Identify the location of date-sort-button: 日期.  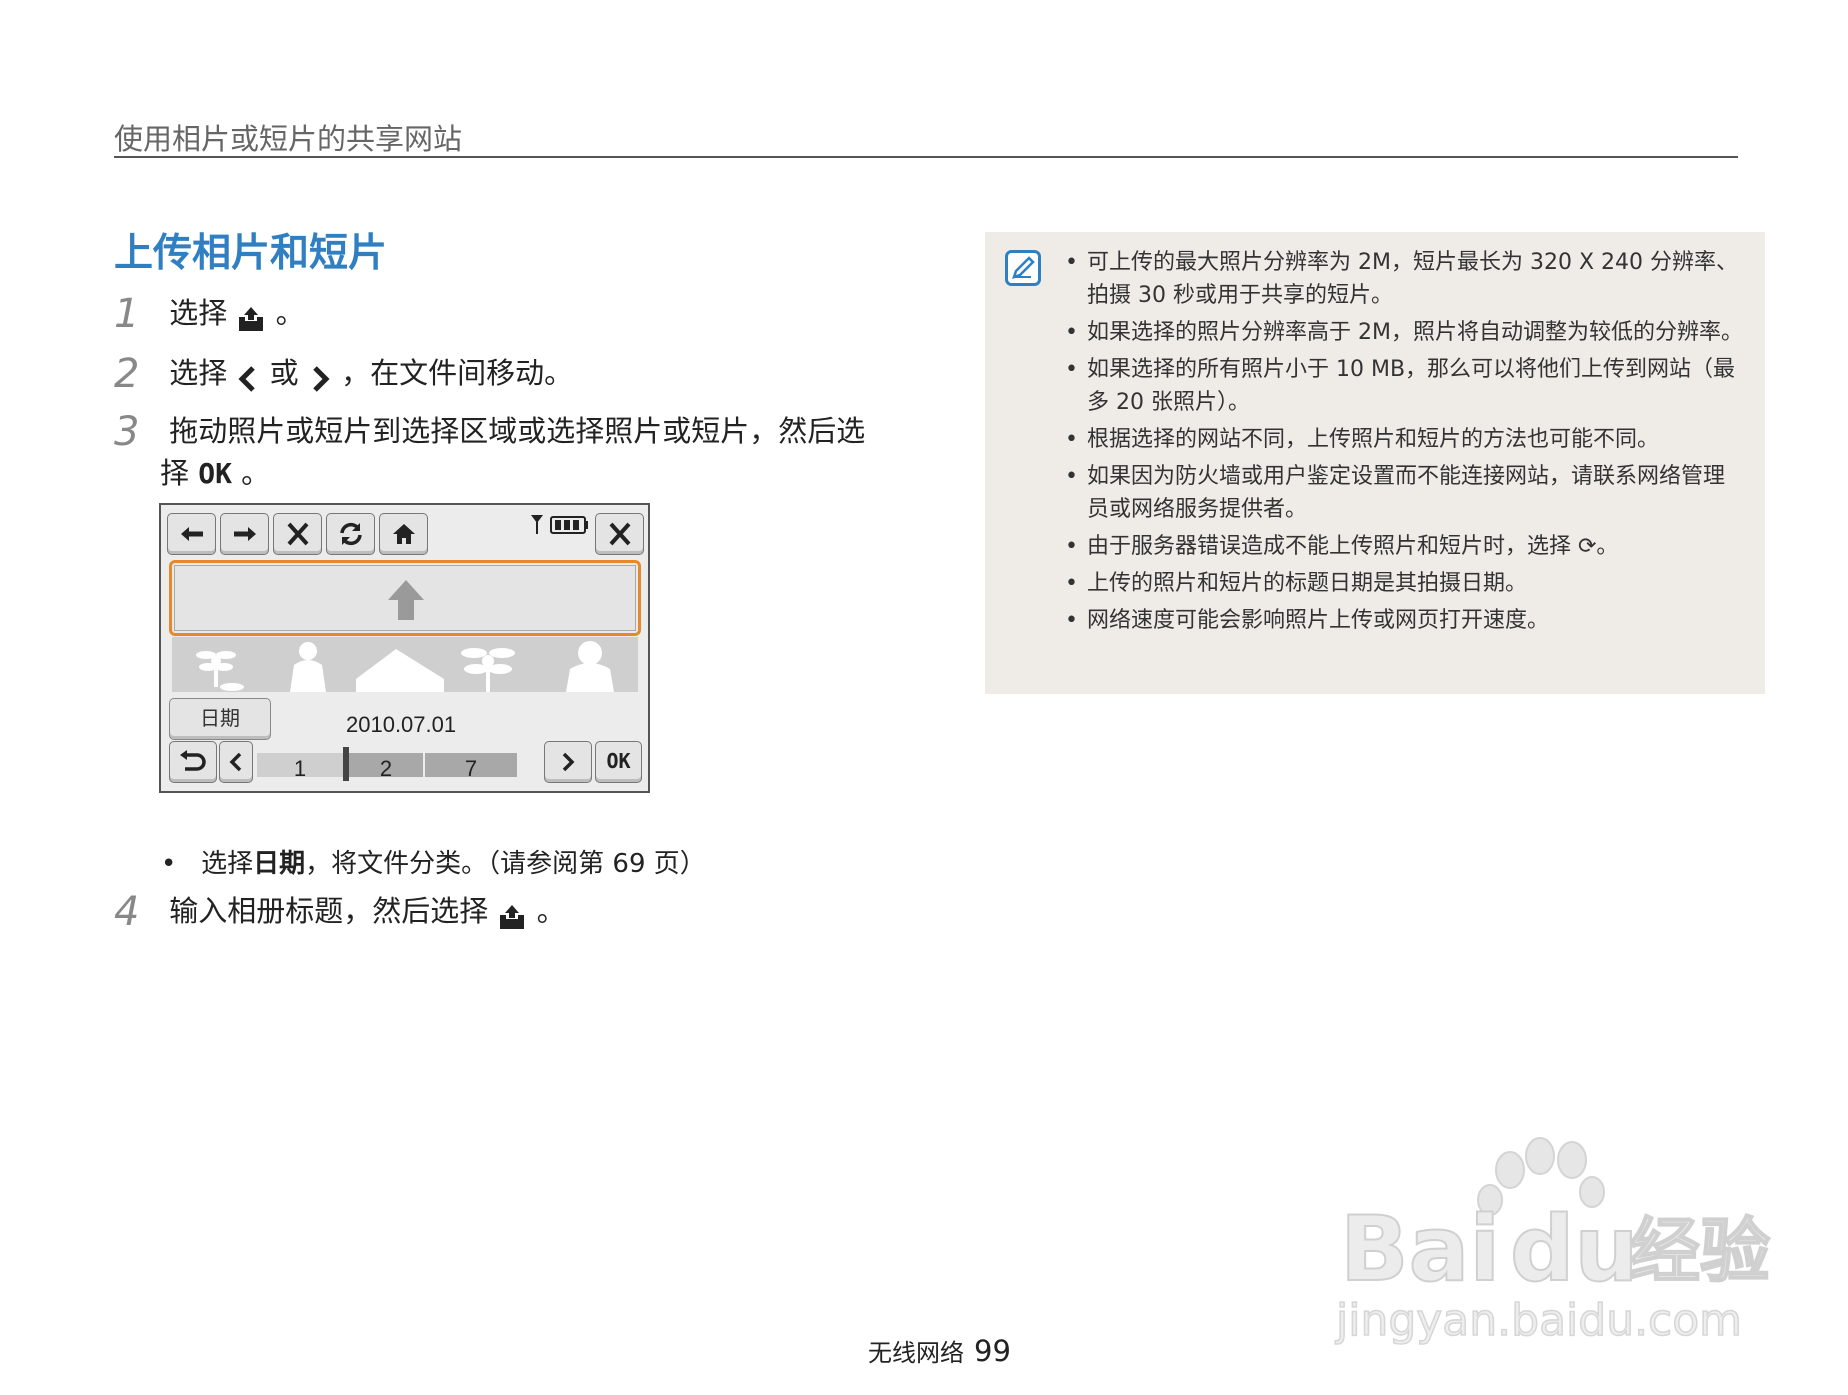
(220, 719).